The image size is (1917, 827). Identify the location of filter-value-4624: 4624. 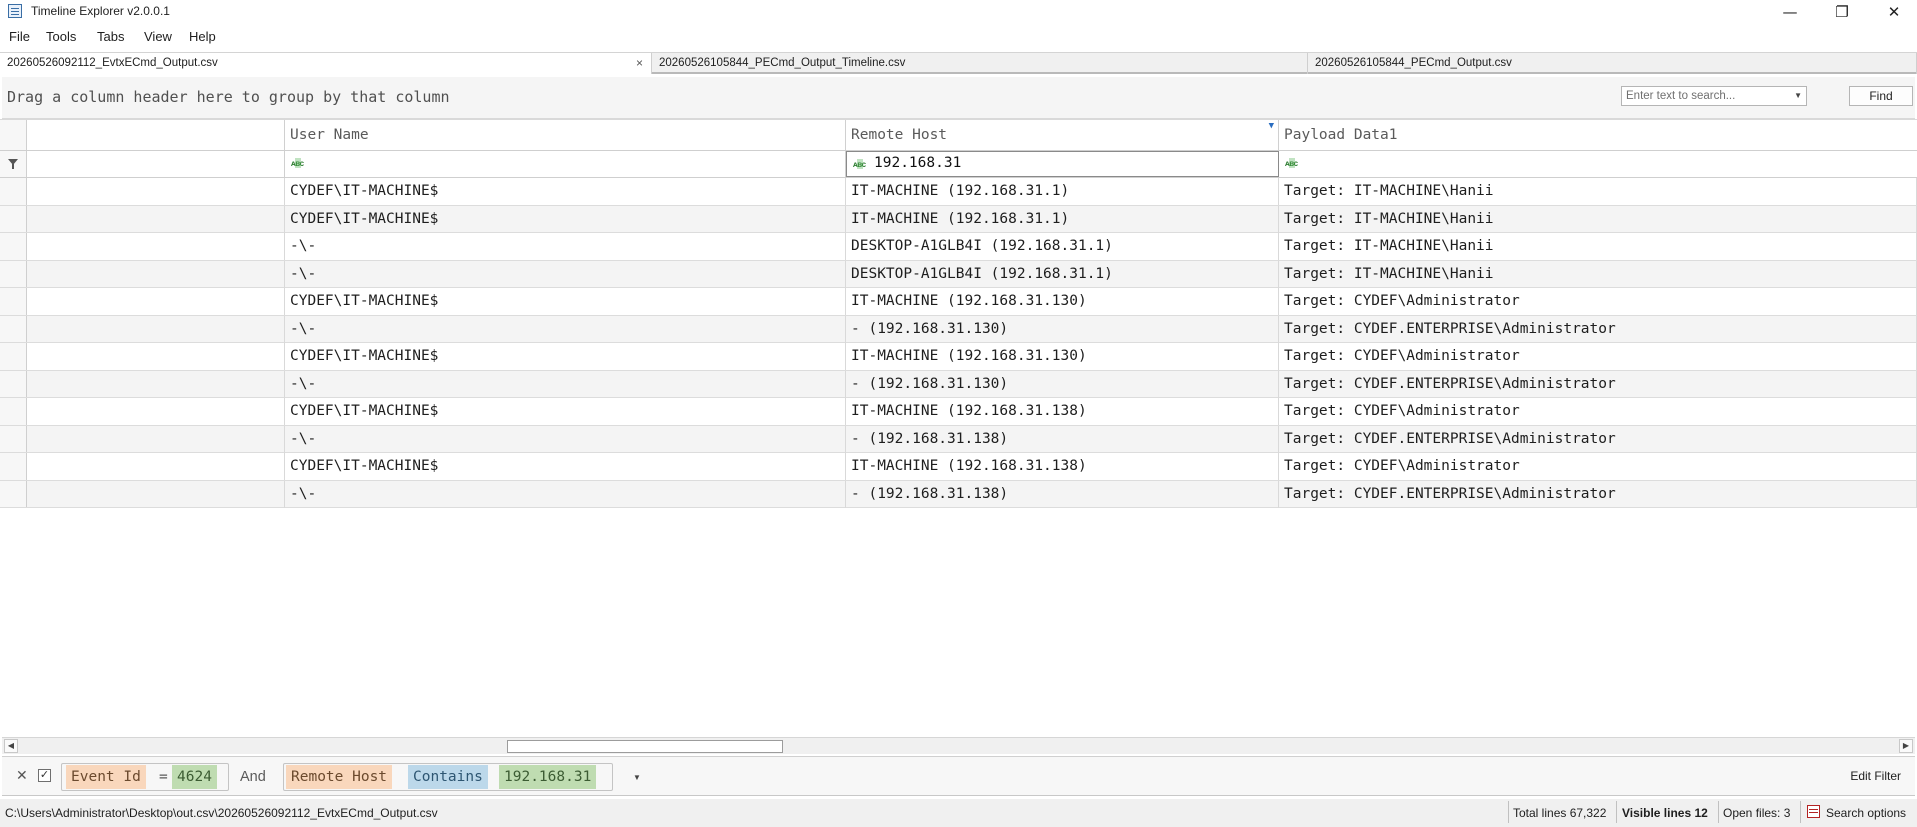
(194, 777).